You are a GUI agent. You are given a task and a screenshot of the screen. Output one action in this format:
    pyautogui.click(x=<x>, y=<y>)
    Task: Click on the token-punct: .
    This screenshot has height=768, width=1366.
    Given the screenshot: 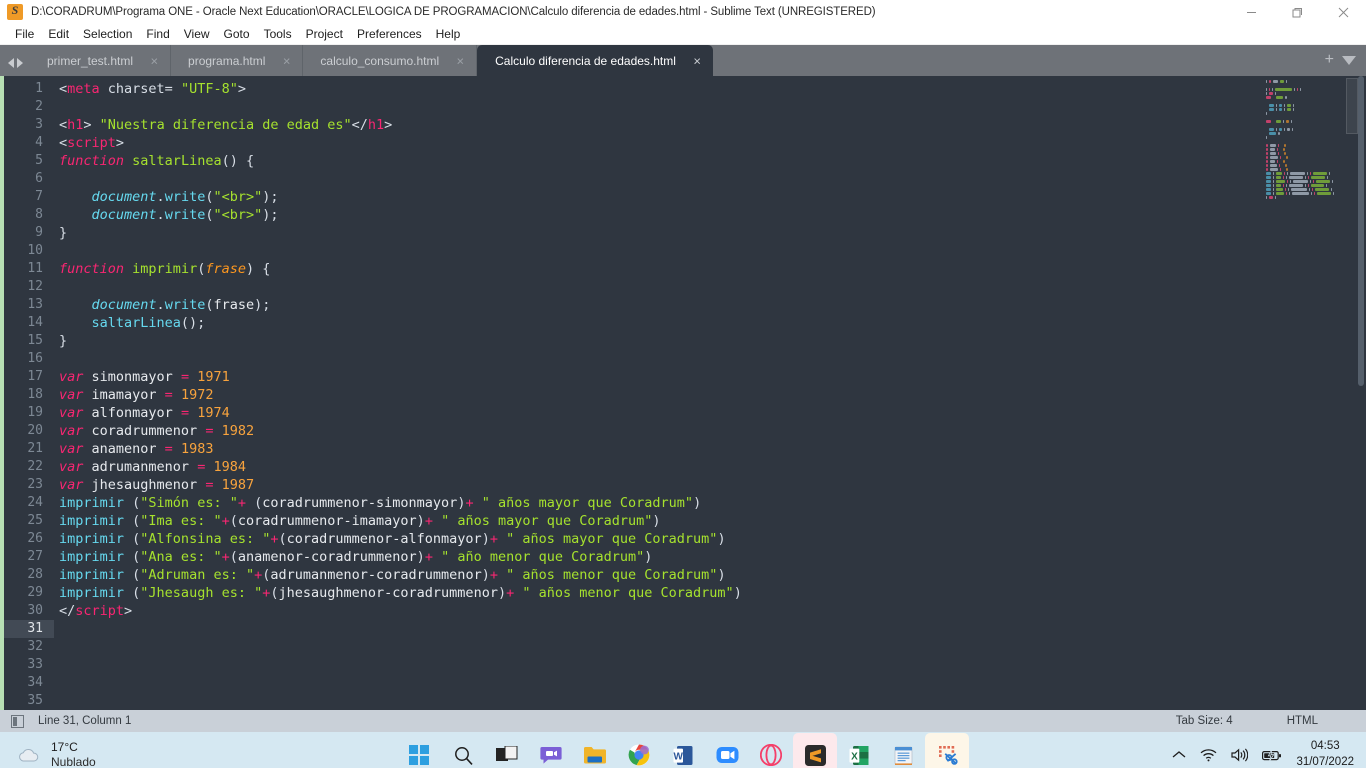 What is the action you would take?
    pyautogui.click(x=160, y=305)
    